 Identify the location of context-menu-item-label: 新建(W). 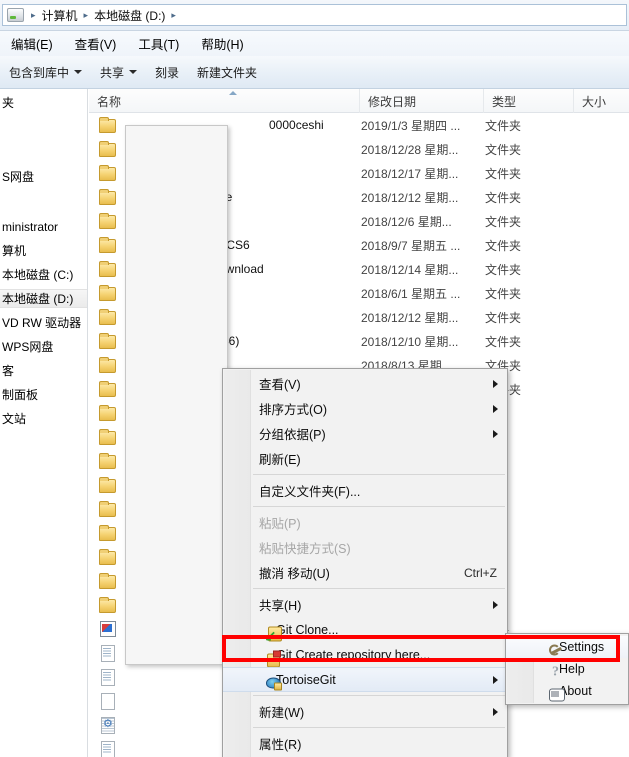
(282, 713).